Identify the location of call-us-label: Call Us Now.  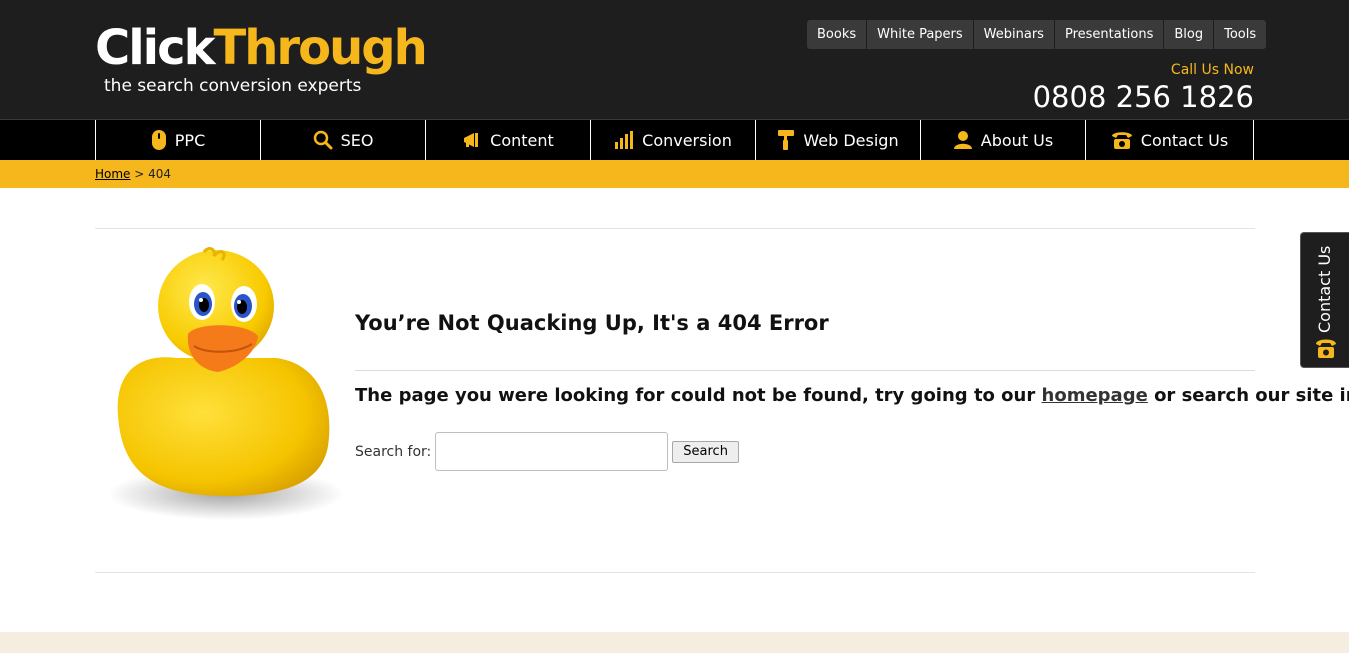
(1212, 70).